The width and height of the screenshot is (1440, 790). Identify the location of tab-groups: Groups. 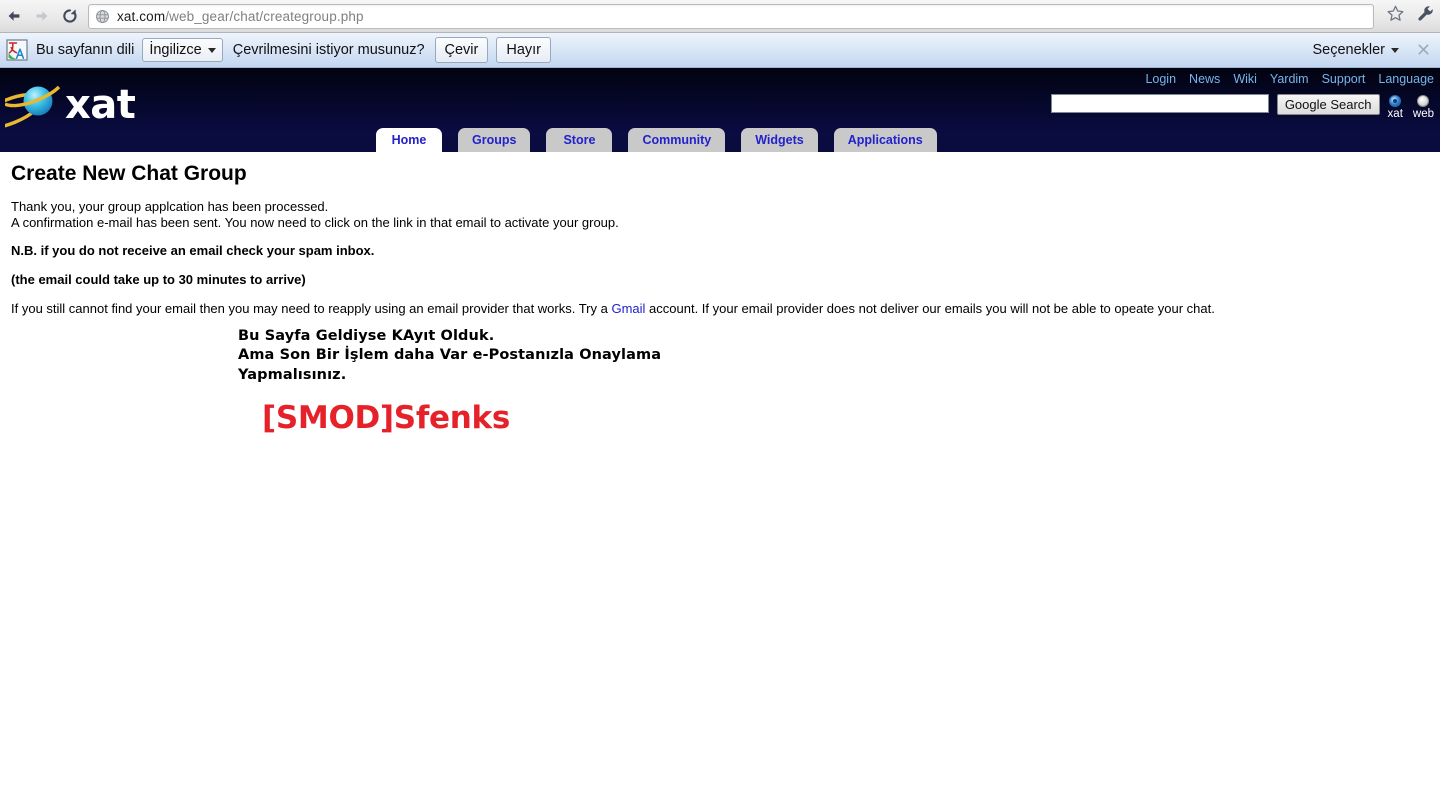
(494, 140).